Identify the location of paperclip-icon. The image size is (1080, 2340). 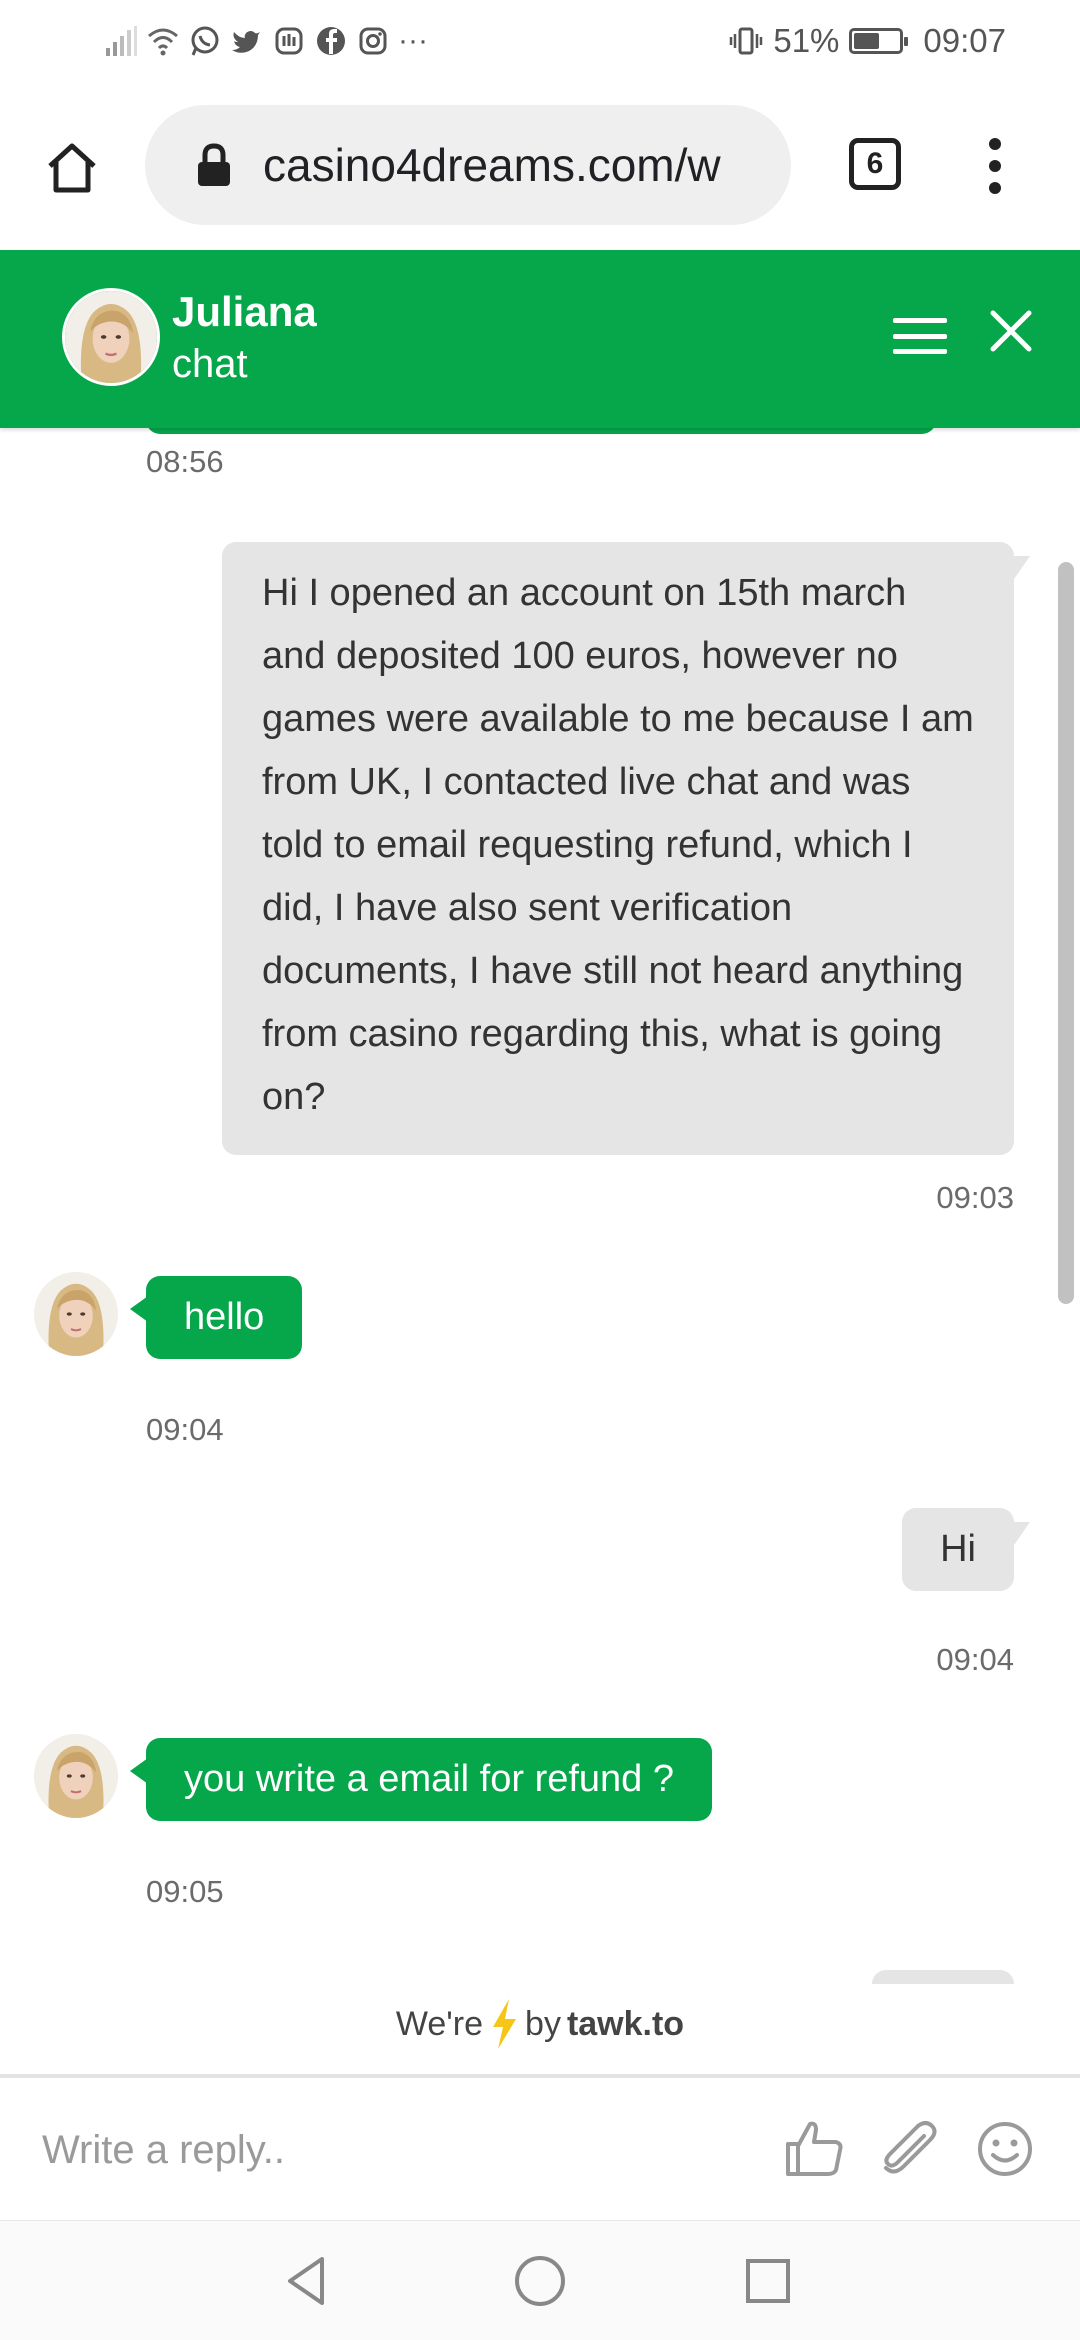
(910, 2147).